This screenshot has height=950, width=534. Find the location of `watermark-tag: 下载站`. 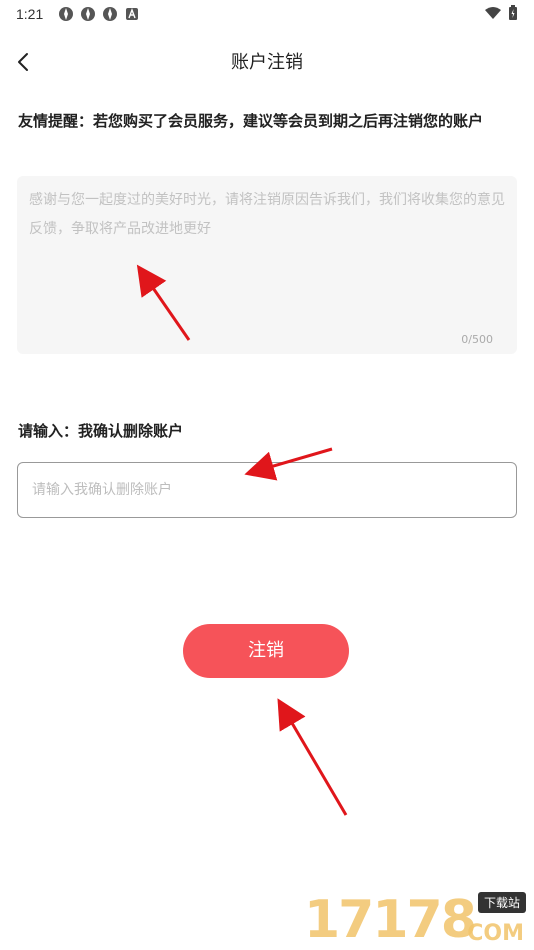

watermark-tag: 下载站 is located at coordinates (501, 902).